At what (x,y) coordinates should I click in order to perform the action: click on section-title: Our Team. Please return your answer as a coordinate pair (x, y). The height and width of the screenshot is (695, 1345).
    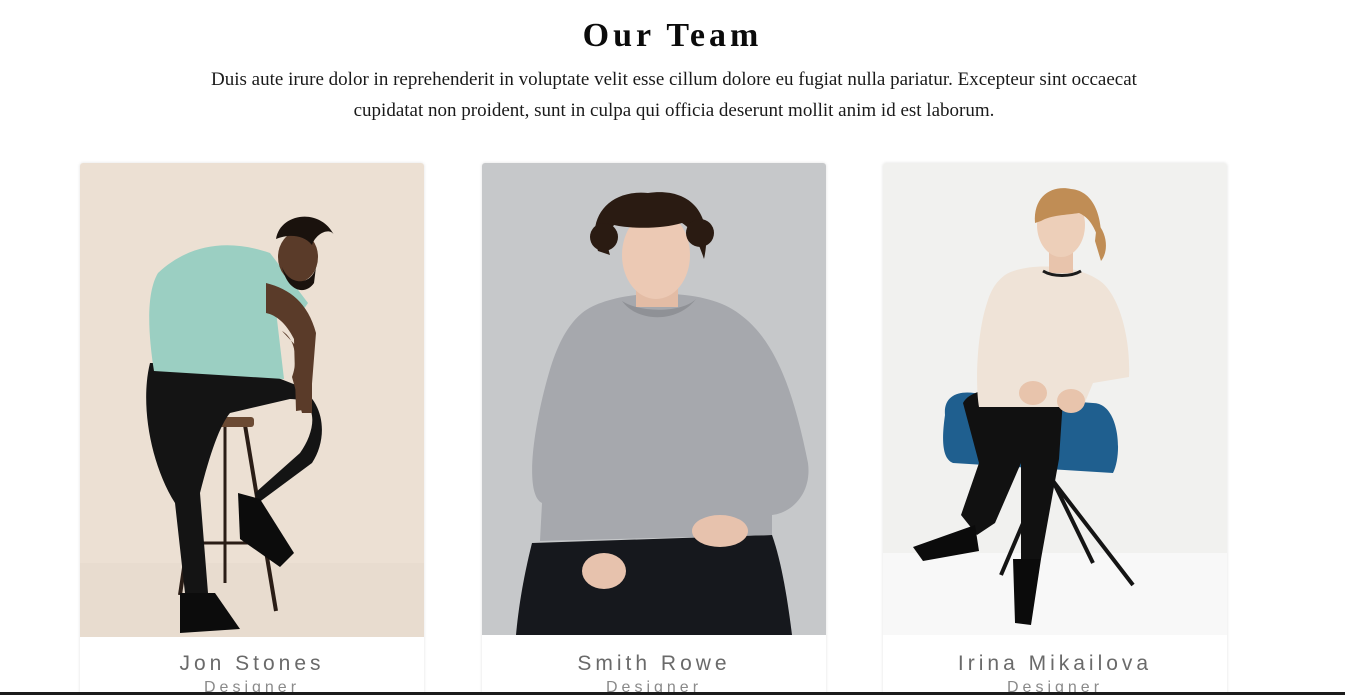
    Looking at the image, I should click on (672, 35).